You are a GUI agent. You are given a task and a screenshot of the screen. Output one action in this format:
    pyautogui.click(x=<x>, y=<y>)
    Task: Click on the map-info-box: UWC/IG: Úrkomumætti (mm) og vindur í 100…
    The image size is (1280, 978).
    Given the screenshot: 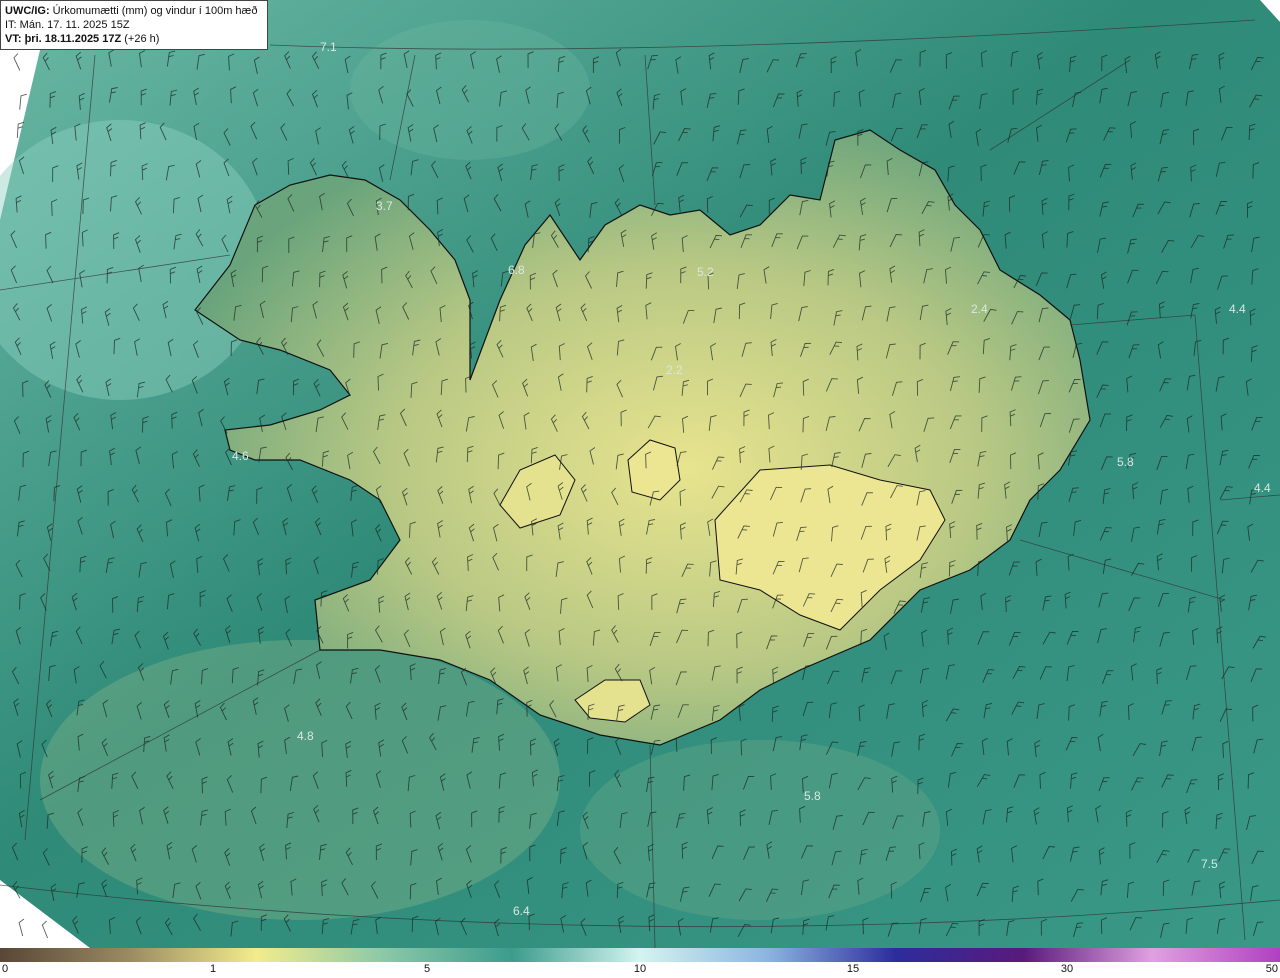 What is the action you would take?
    pyautogui.click(x=134, y=25)
    